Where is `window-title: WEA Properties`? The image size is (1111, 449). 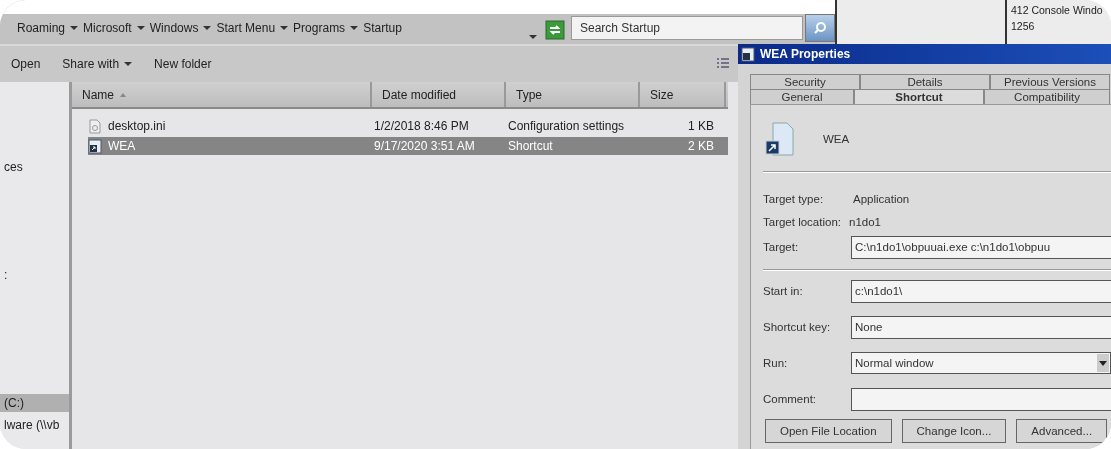
window-title: WEA Properties is located at coordinates (805, 54).